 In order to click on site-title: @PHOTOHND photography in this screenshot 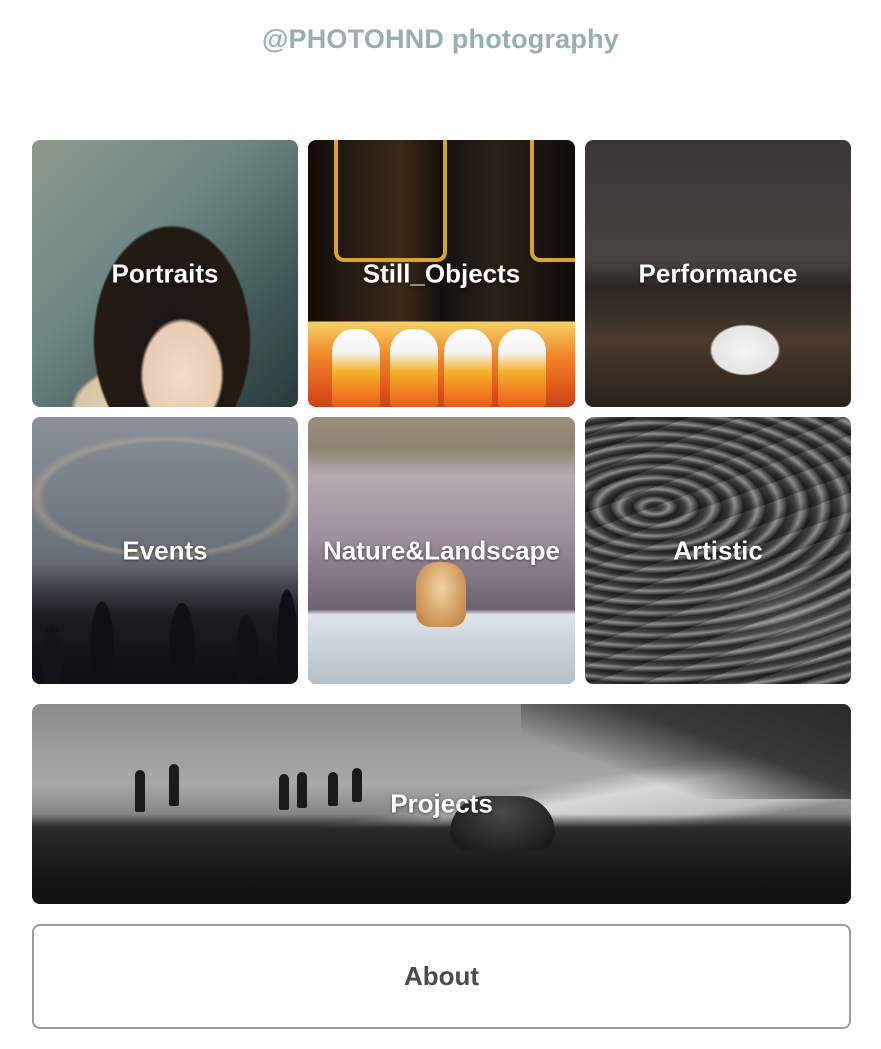, I will do `click(440, 39)`.